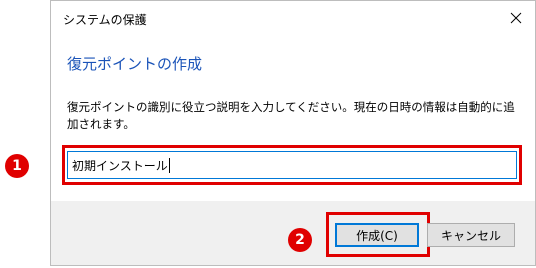 The image size is (536, 268). I want to click on create-button: 作成(C), so click(377, 235).